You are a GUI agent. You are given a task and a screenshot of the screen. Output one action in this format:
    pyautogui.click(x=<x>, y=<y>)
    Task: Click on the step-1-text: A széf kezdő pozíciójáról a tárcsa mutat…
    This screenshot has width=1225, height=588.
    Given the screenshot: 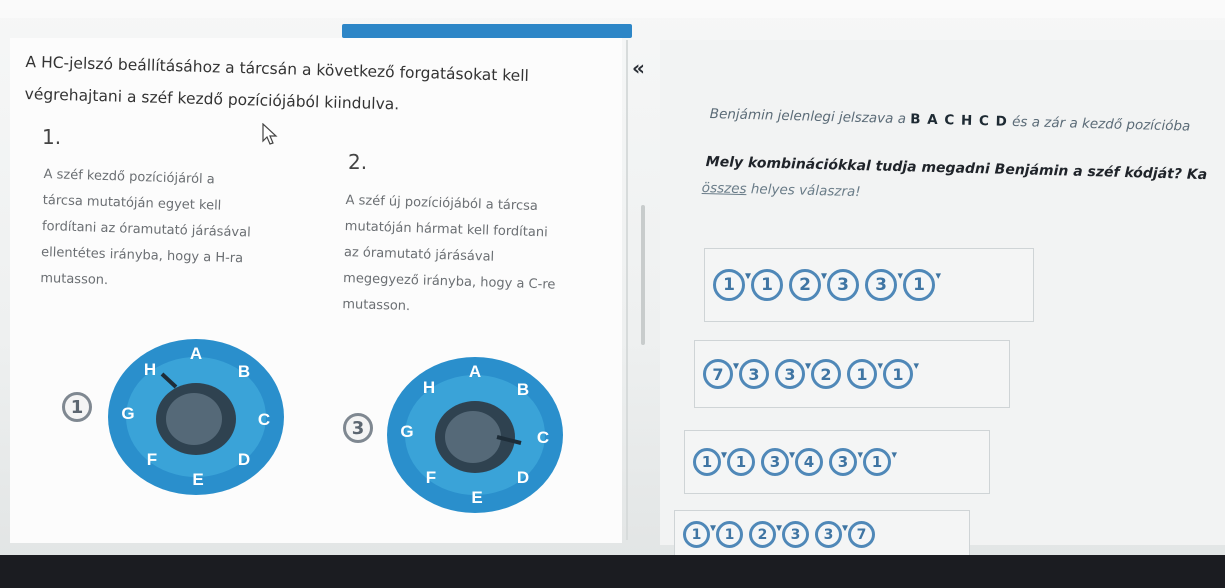 What is the action you would take?
    pyautogui.click(x=172, y=231)
    